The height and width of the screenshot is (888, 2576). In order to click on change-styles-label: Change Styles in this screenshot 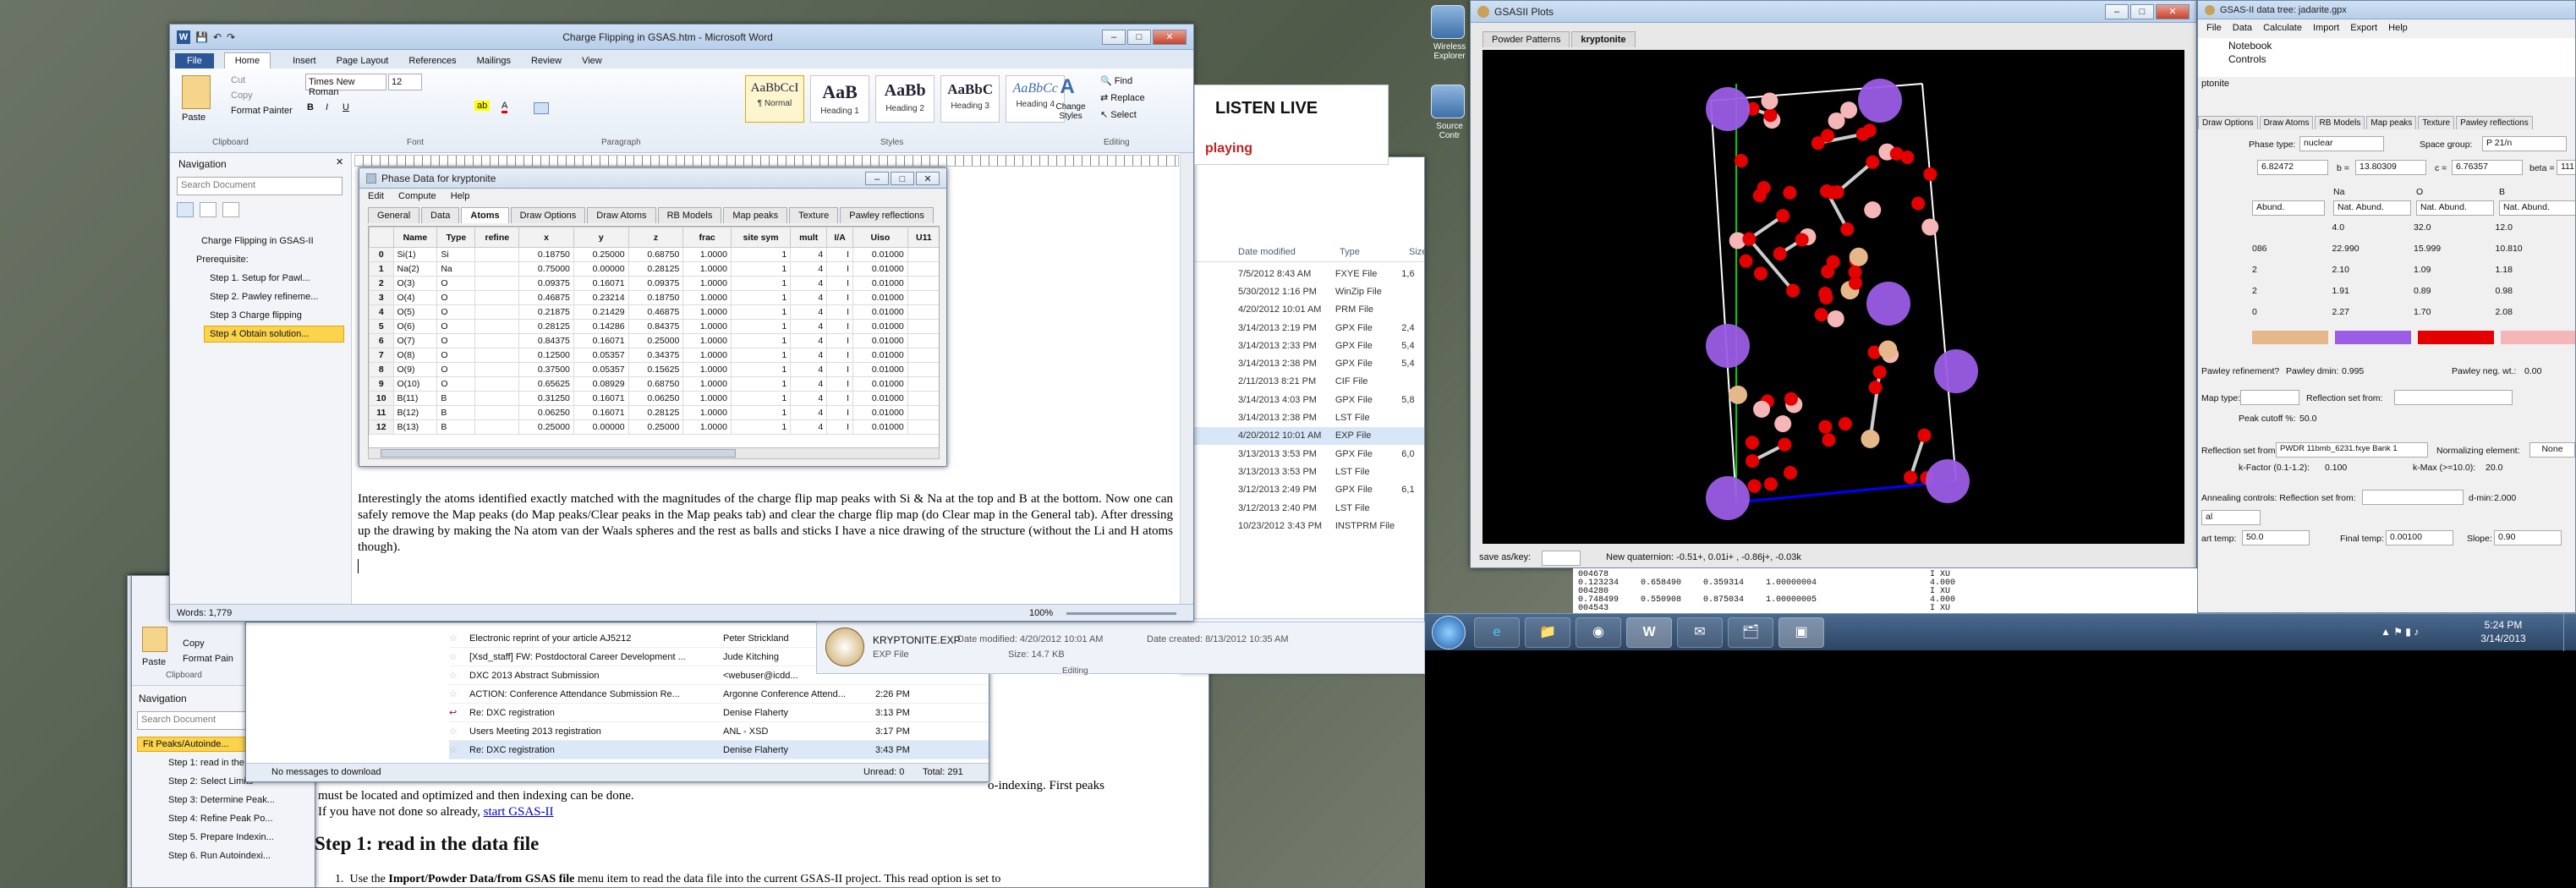, I will do `click(1071, 112)`.